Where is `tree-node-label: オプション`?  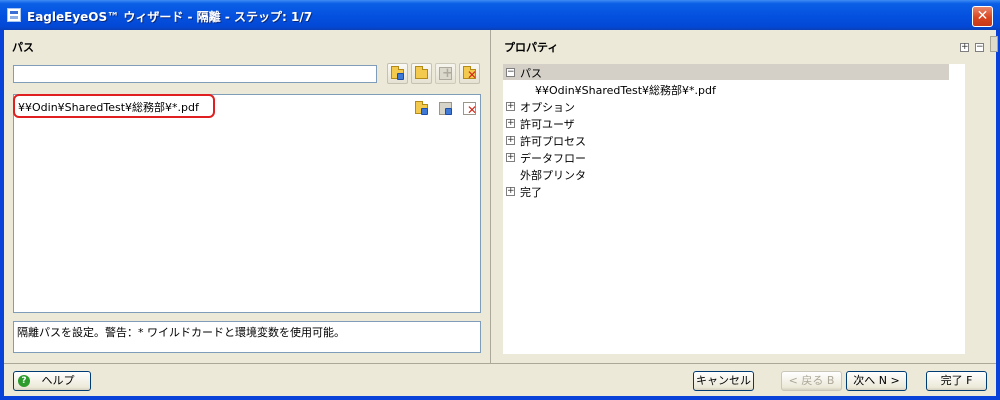
tree-node-label: オプション is located at coordinates (547, 107).